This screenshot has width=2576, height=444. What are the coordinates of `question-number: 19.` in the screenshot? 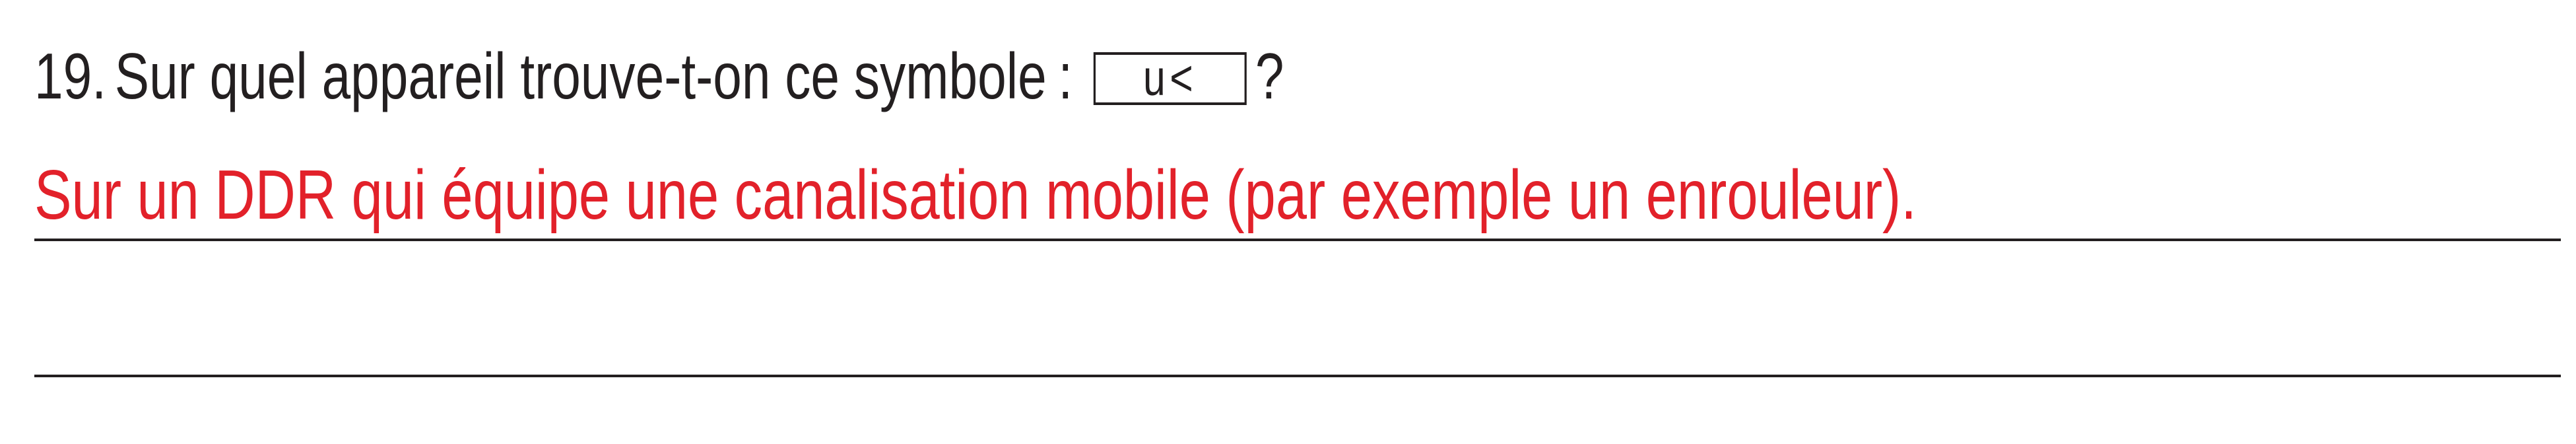 It's located at (70, 76).